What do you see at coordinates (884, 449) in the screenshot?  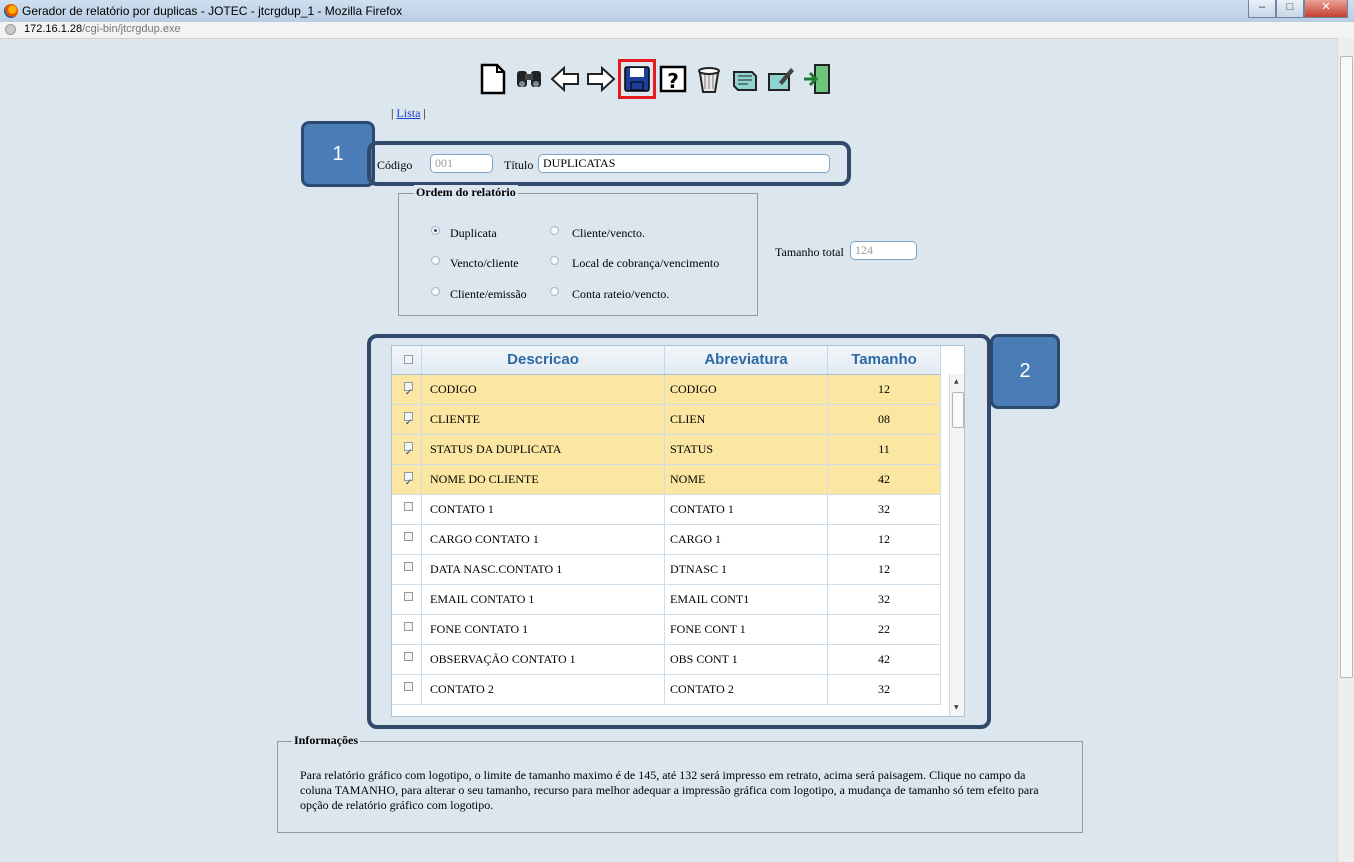 I see `cell-tamanho: 11` at bounding box center [884, 449].